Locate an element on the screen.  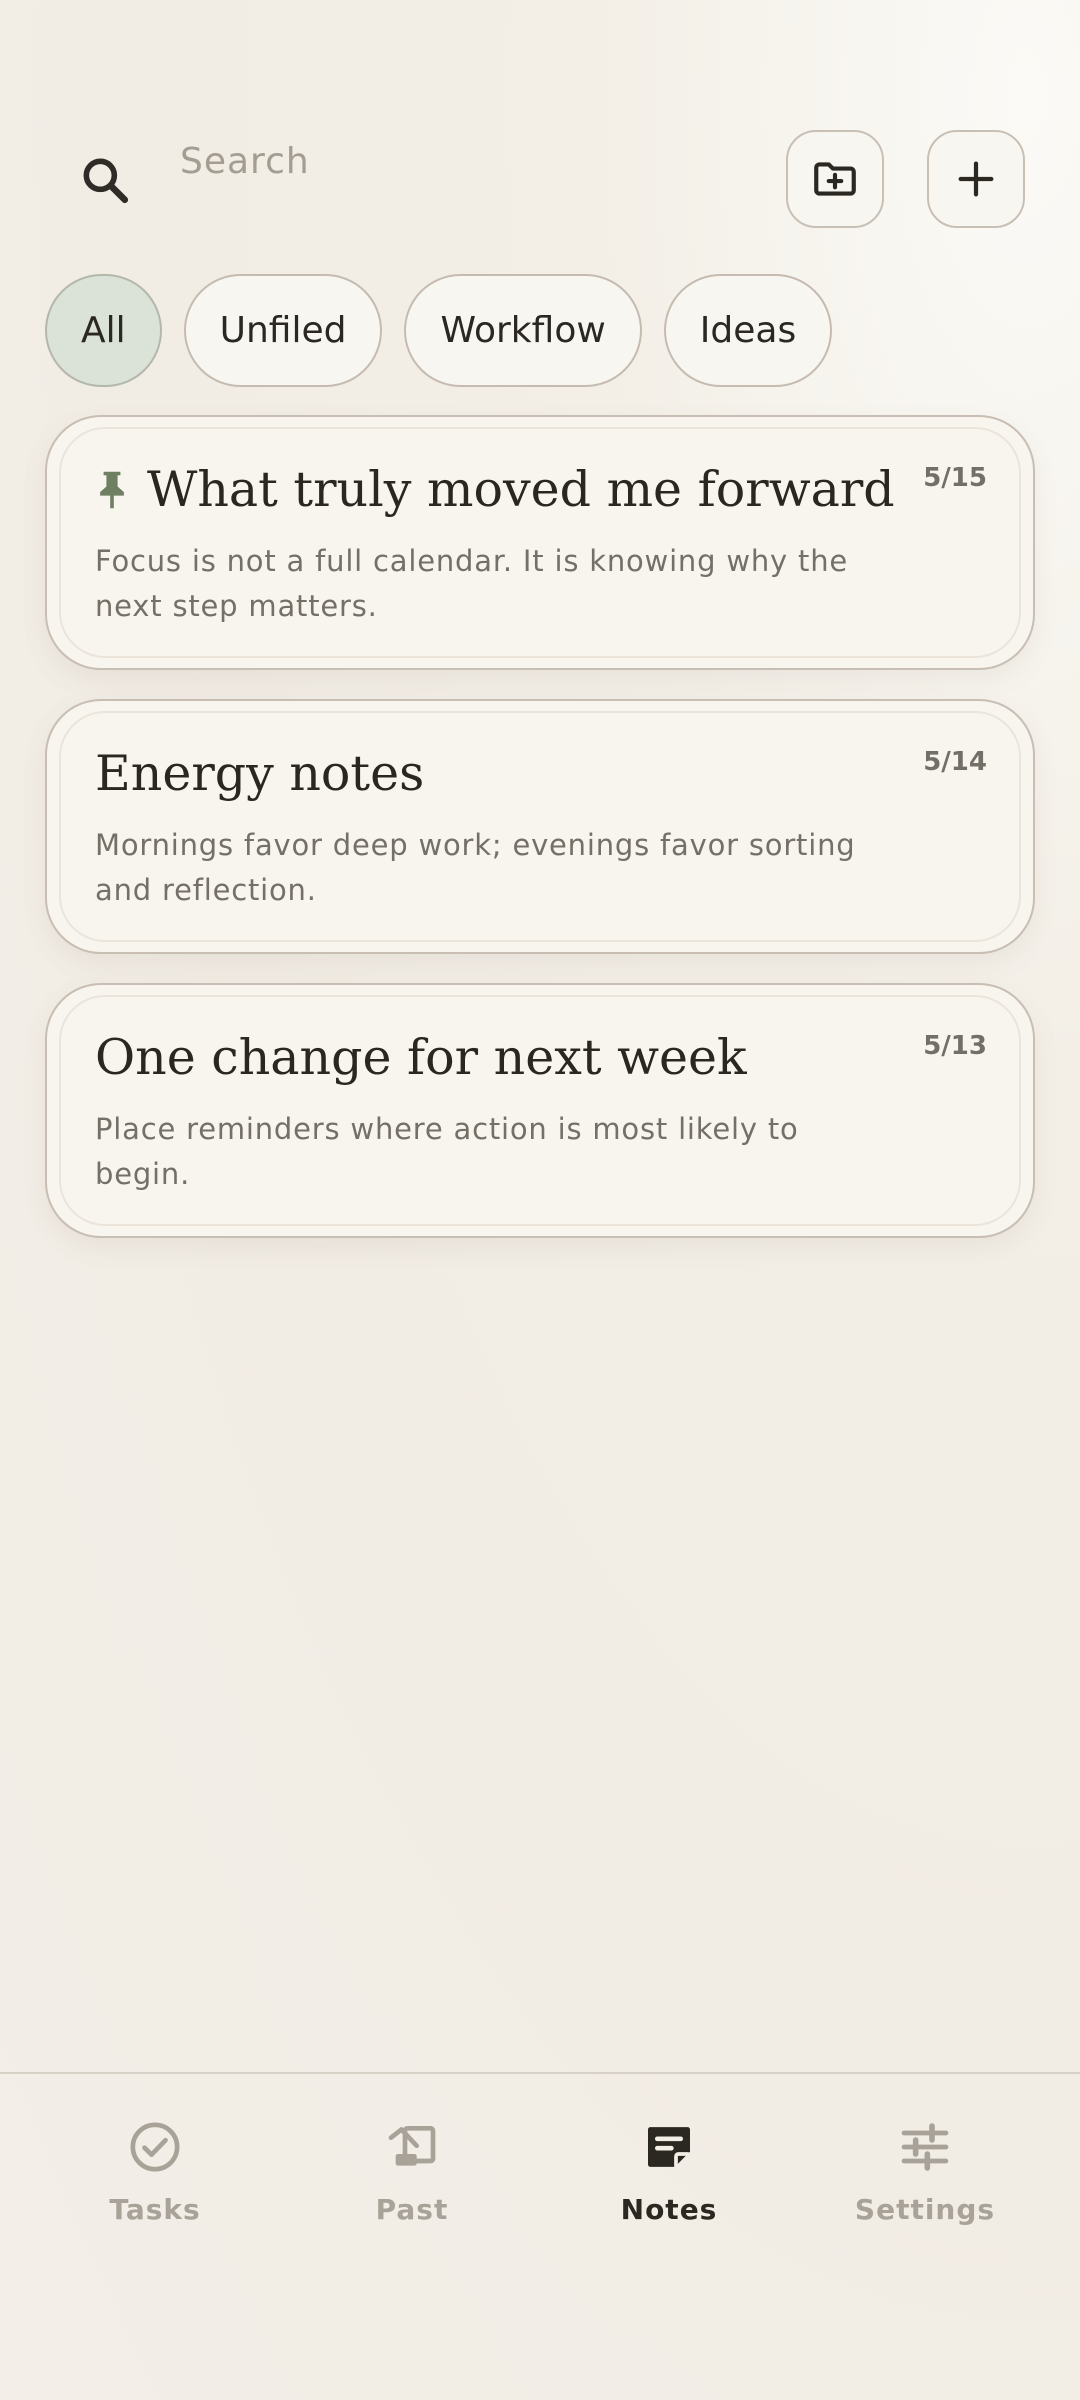
nav-notes: Notes is located at coordinates (669, 2182).